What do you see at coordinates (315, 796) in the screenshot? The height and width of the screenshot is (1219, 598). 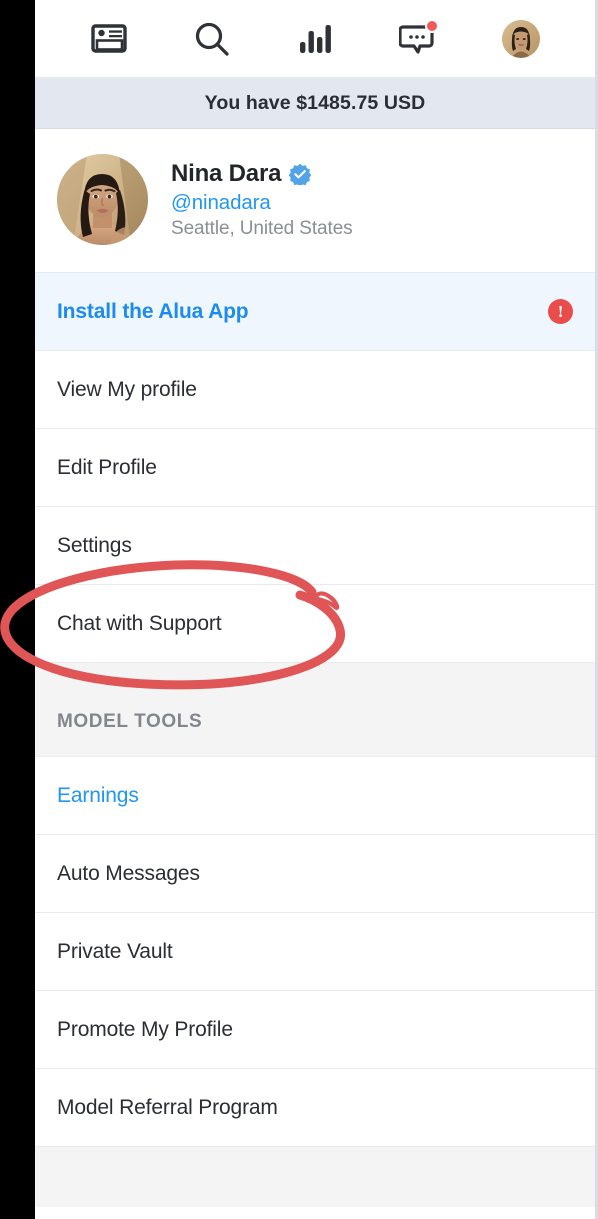 I see `menu-item-earnings: Earnings` at bounding box center [315, 796].